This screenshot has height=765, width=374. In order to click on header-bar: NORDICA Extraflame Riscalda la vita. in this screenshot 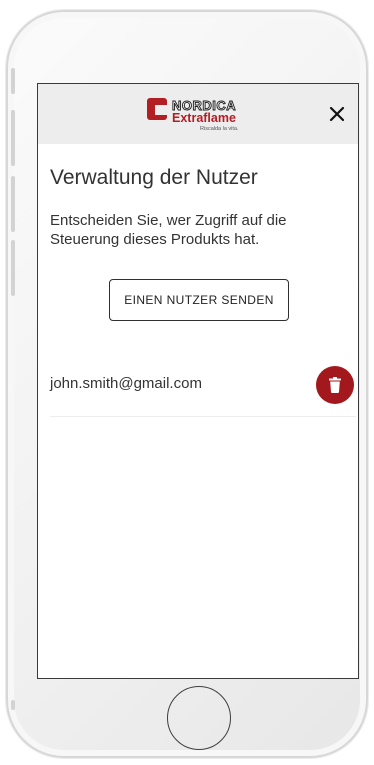, I will do `click(198, 114)`.